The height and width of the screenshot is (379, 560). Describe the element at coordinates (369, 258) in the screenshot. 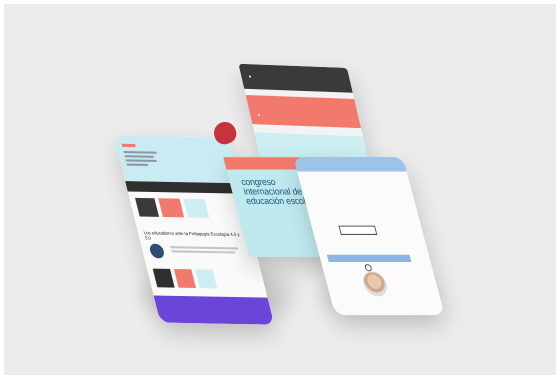

I see `speaker-bar` at that location.